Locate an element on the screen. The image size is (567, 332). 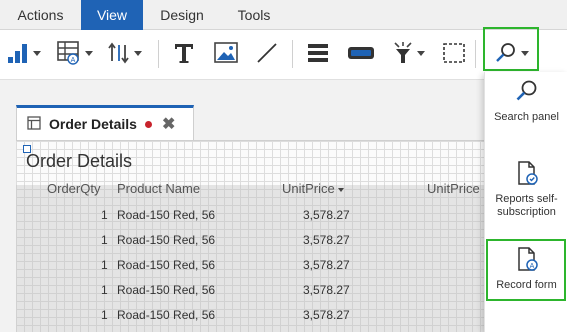
selection-icon is located at coordinates (454, 53).